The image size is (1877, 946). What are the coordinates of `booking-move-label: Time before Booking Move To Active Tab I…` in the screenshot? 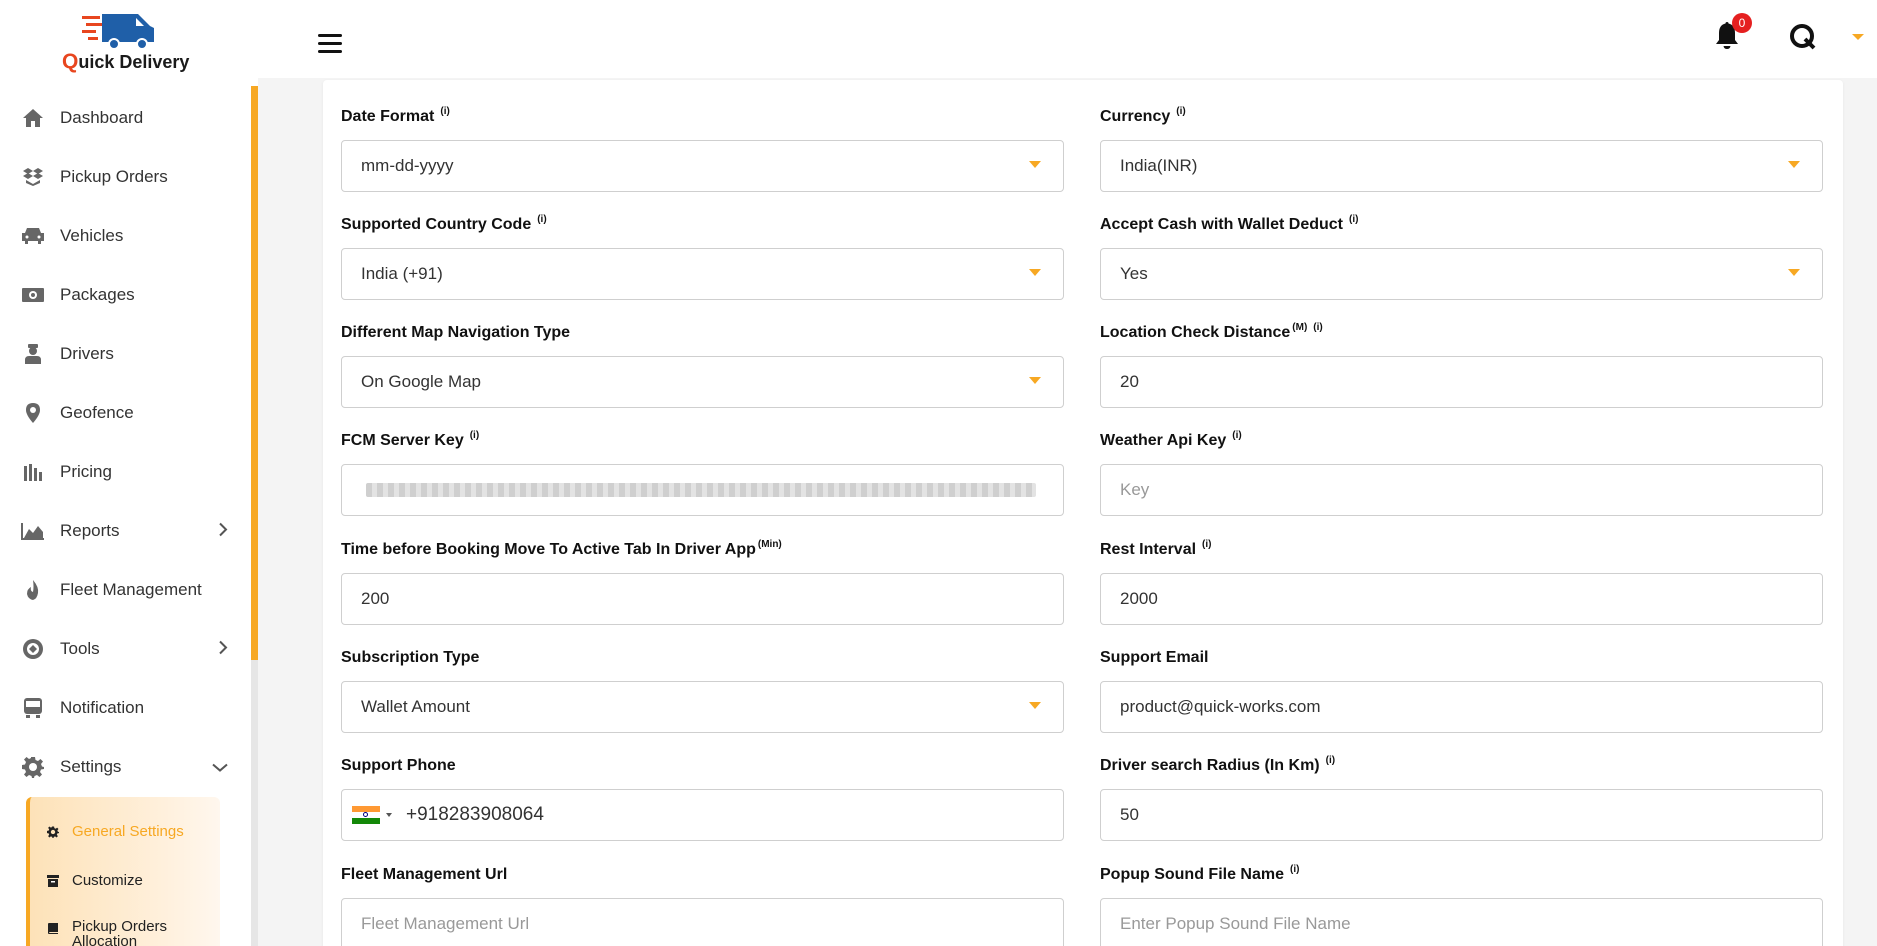 It's located at (548, 549).